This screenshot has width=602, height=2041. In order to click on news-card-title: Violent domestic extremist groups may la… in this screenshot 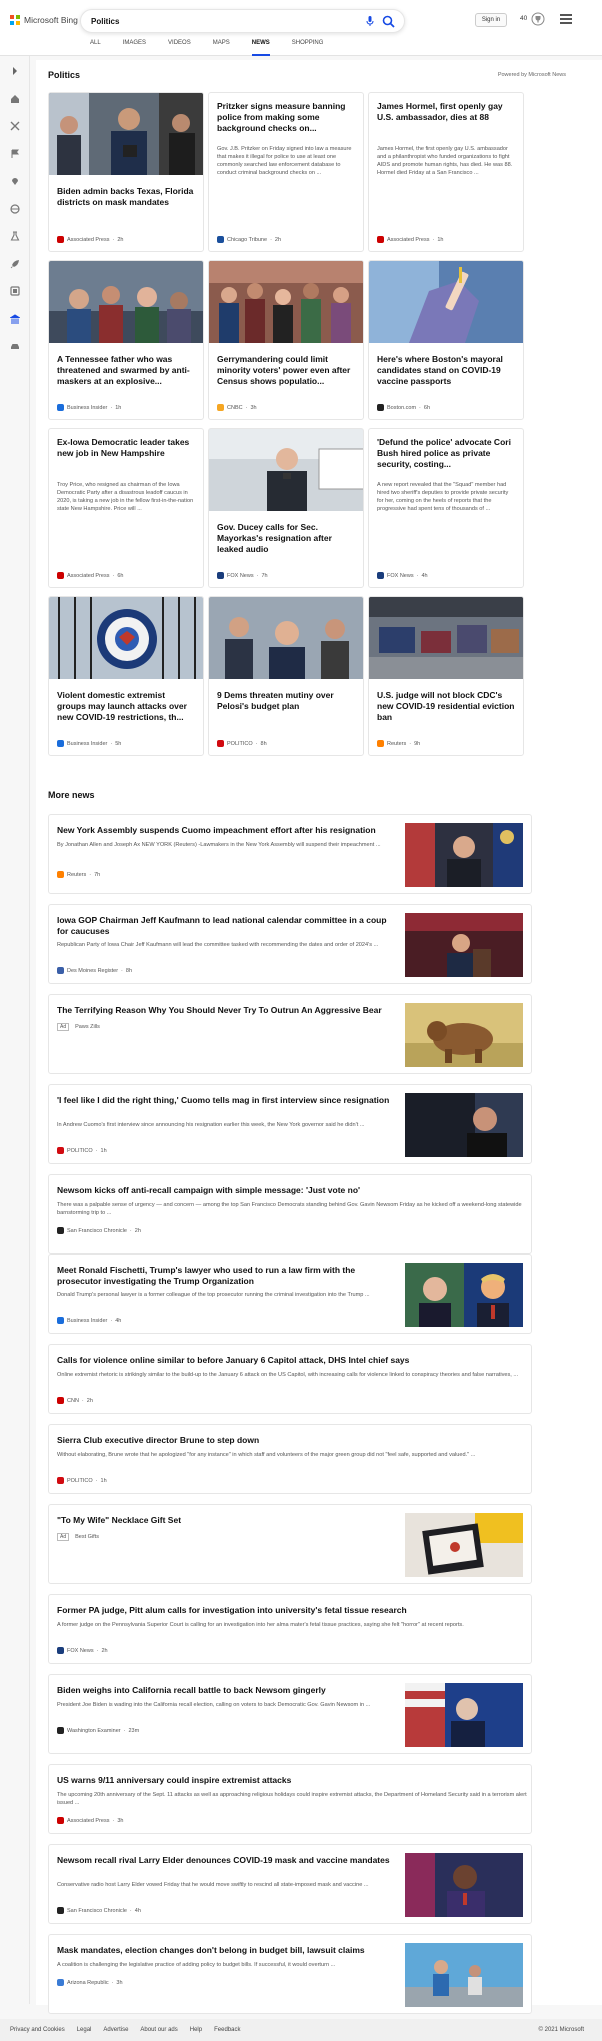, I will do `click(122, 706)`.